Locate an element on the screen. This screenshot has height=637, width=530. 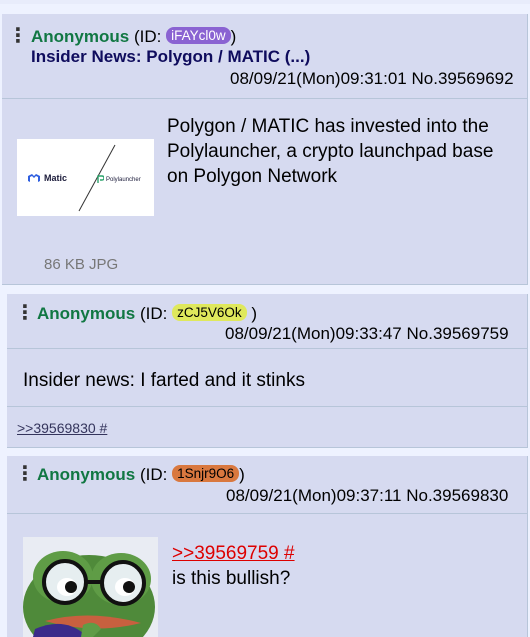
poster-id-badge: iFAYcl0w is located at coordinates (198, 35).